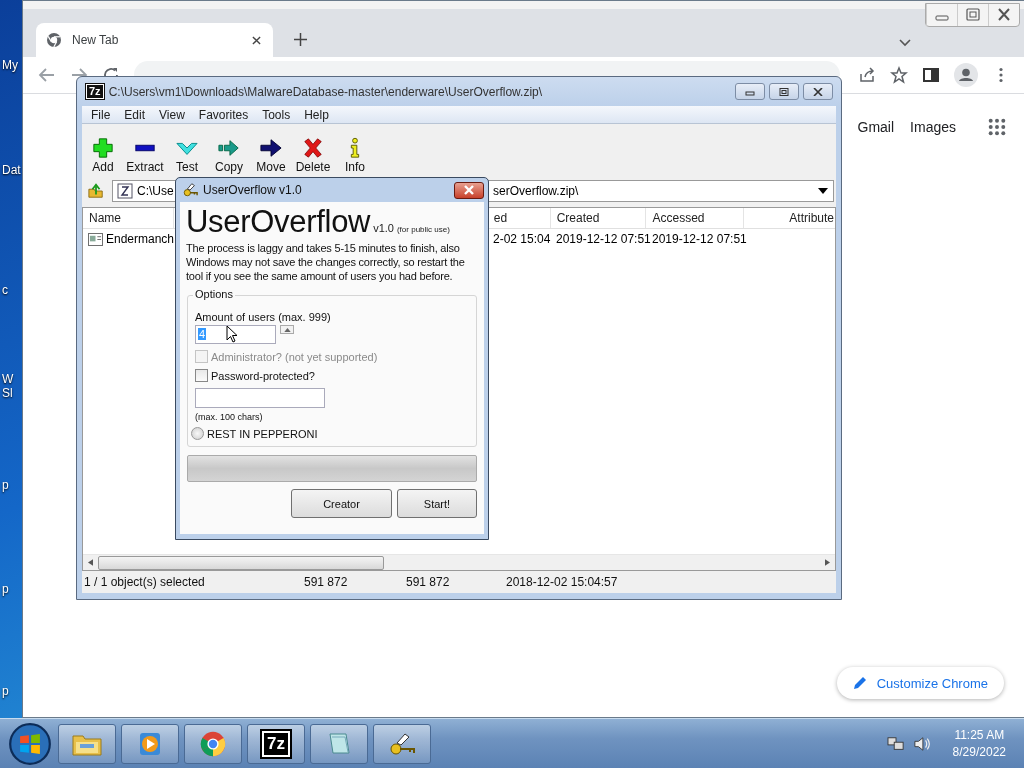 This screenshot has height=768, width=1024. What do you see at coordinates (223, 114) in the screenshot?
I see `menu-item: Favorites` at bounding box center [223, 114].